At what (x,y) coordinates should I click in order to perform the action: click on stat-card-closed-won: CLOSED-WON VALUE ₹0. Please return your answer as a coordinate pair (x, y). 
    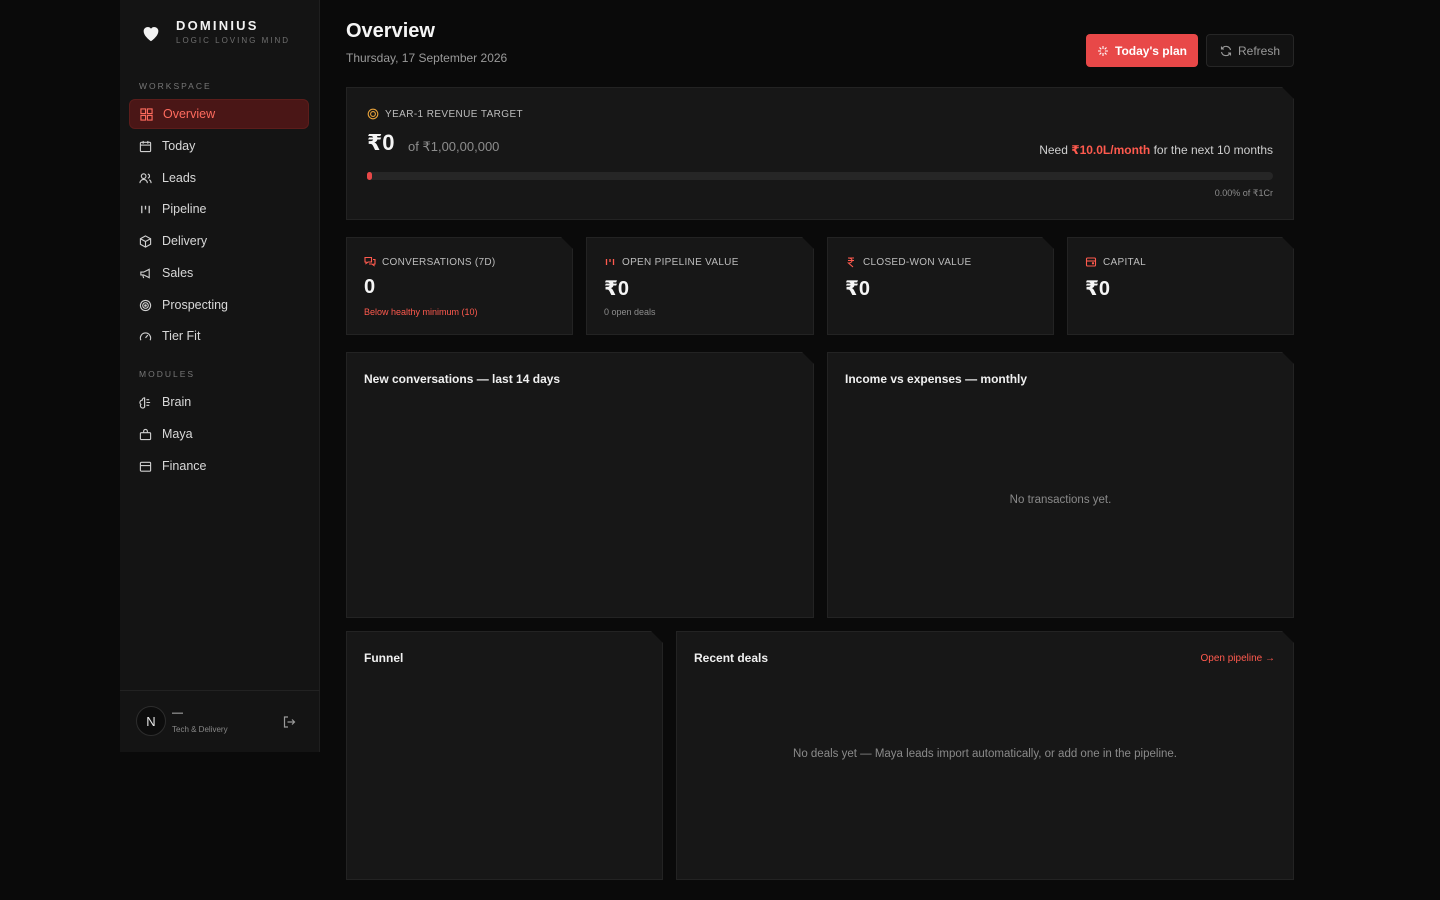
    Looking at the image, I should click on (940, 286).